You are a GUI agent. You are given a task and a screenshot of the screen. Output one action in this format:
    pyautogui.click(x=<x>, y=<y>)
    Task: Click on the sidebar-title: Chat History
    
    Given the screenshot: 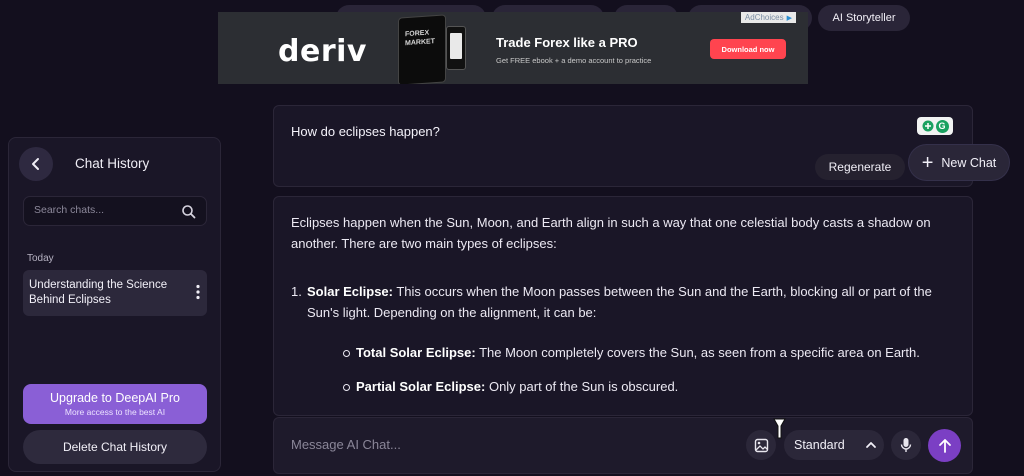 What is the action you would take?
    pyautogui.click(x=112, y=163)
    